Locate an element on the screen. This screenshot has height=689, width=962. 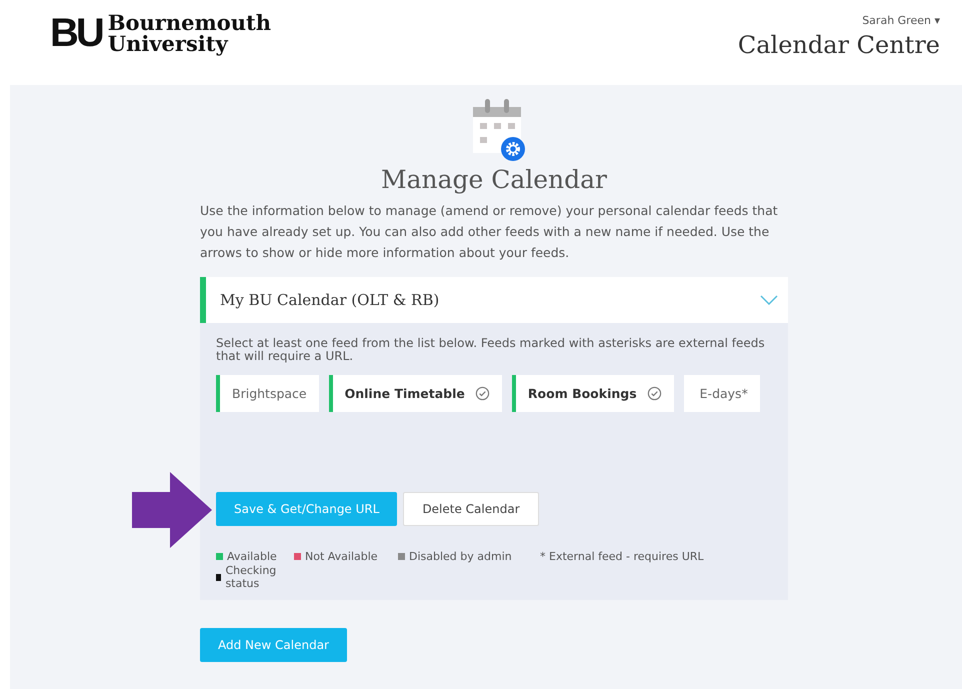
feed-option: Room Bookings is located at coordinates (593, 393).